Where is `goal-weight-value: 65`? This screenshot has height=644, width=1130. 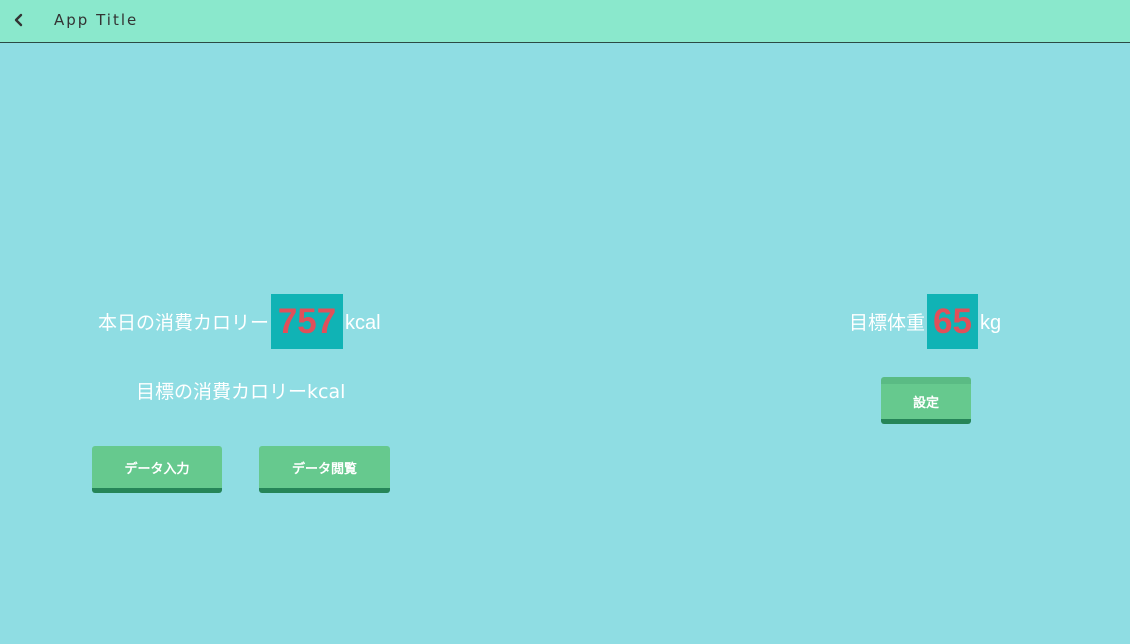
goal-weight-value: 65 is located at coordinates (953, 321).